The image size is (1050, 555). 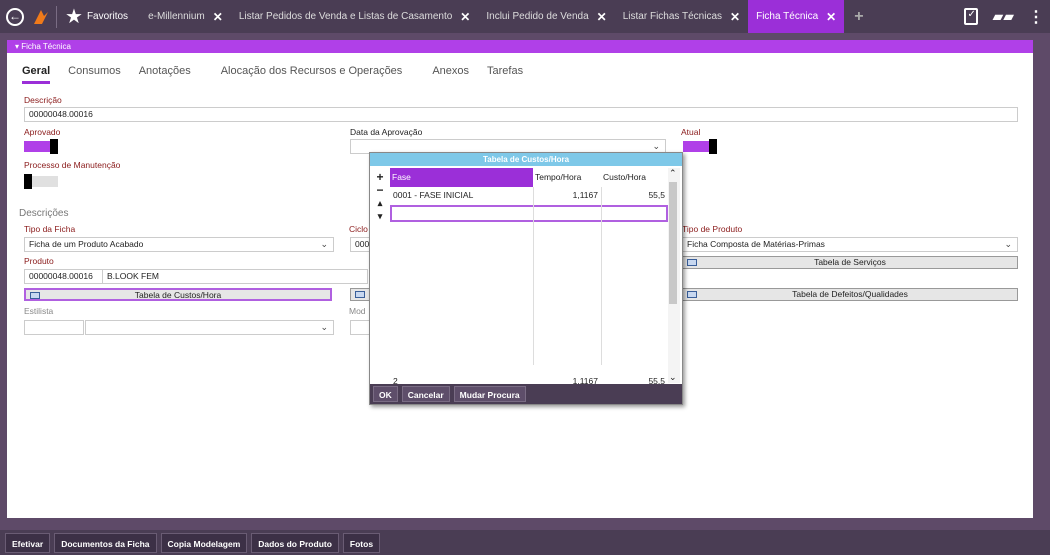 What do you see at coordinates (585, 195) in the screenshot?
I see `cell-tempo: 1,1167` at bounding box center [585, 195].